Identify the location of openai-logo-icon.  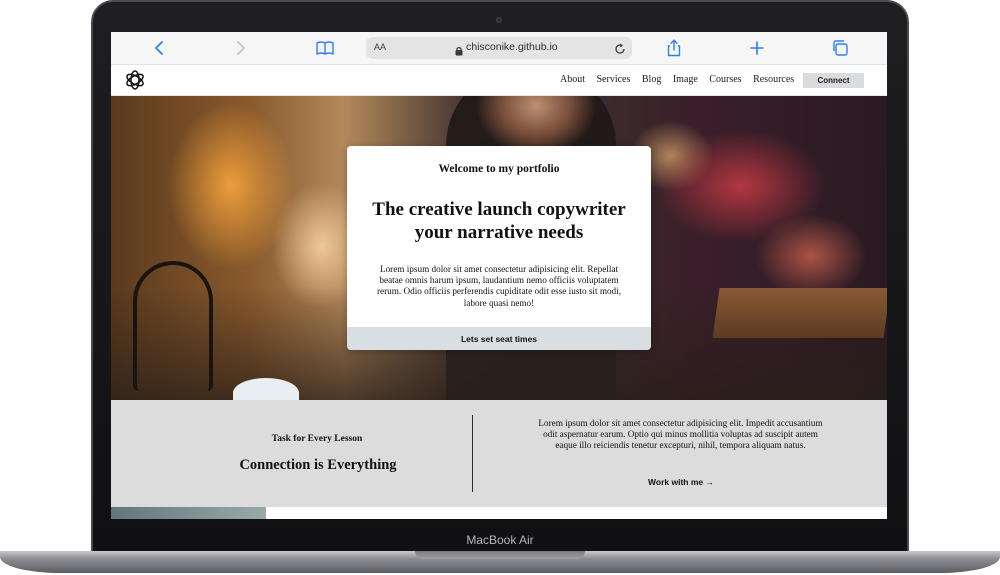
(135, 80).